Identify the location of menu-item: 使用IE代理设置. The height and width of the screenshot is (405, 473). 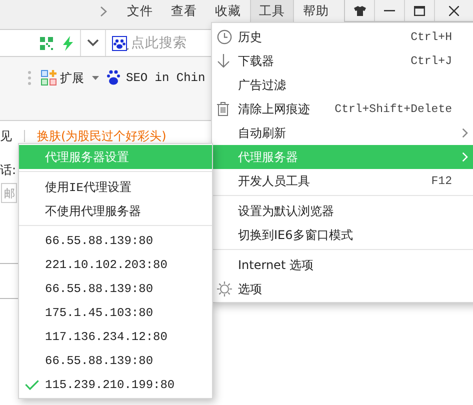
(115, 187).